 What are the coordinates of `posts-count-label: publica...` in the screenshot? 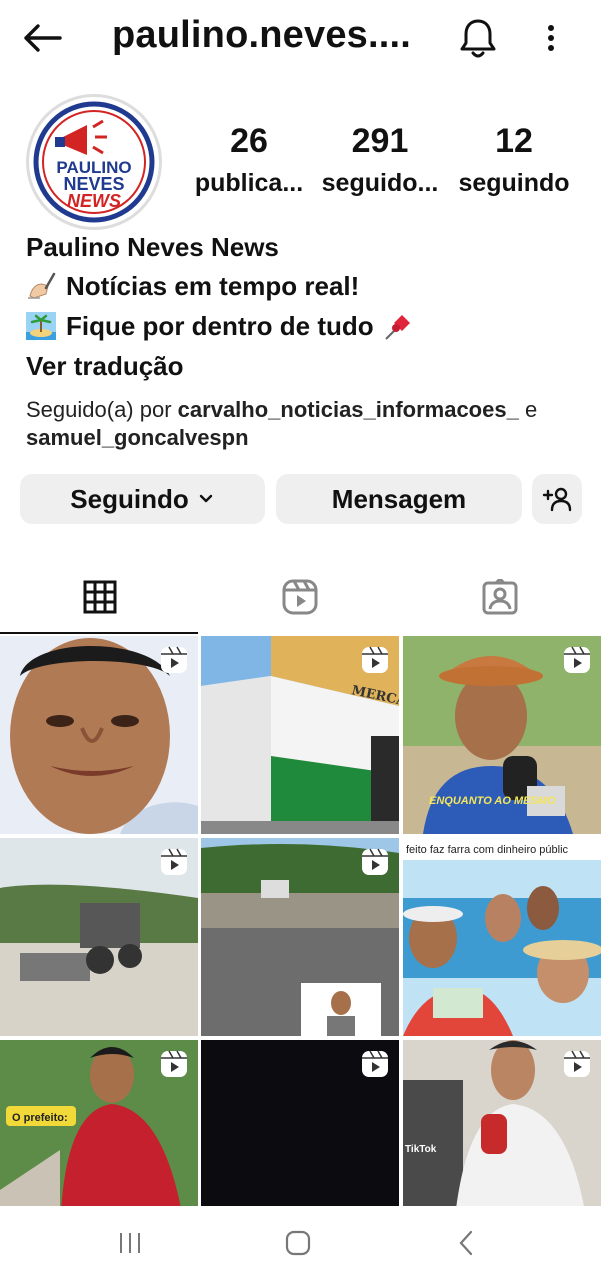 It's located at (249, 183).